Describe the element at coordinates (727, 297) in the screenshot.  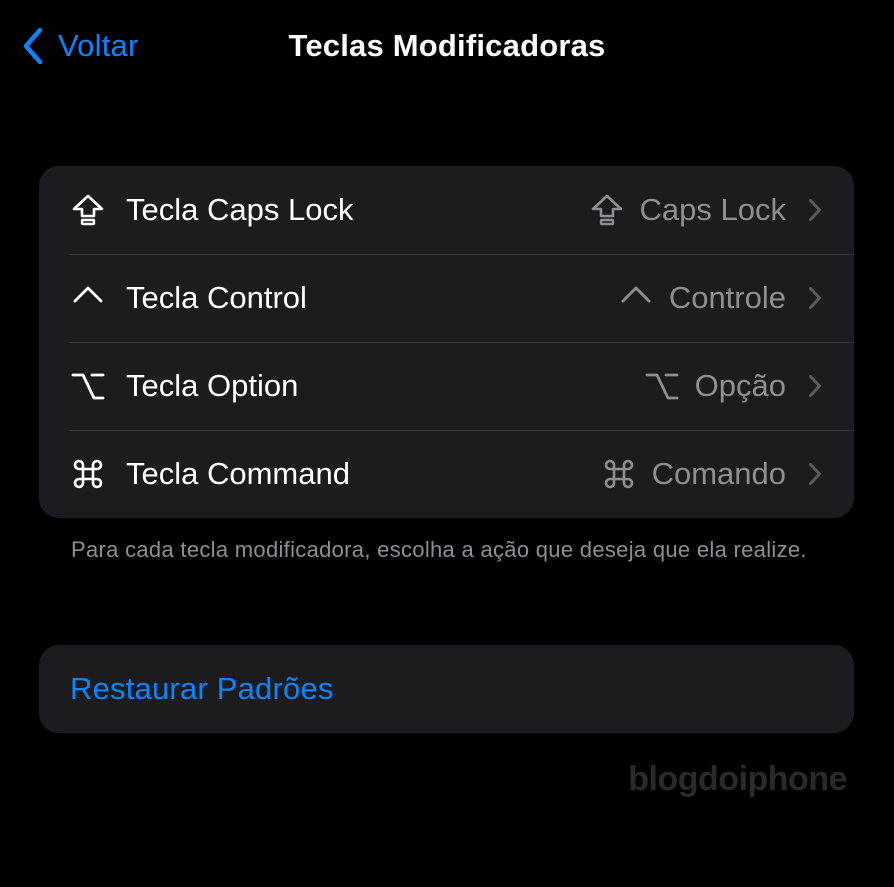
I see `control-key-value: Controle` at that location.